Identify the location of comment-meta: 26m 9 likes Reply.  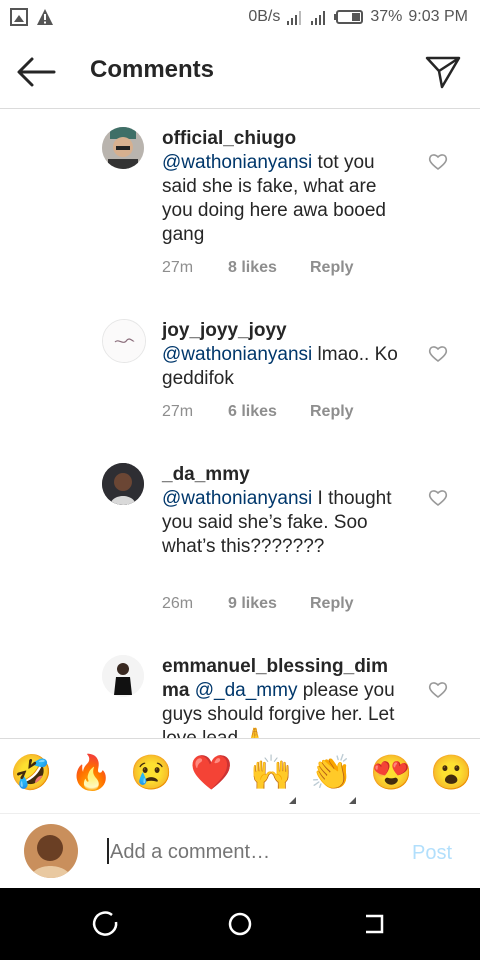
(258, 604).